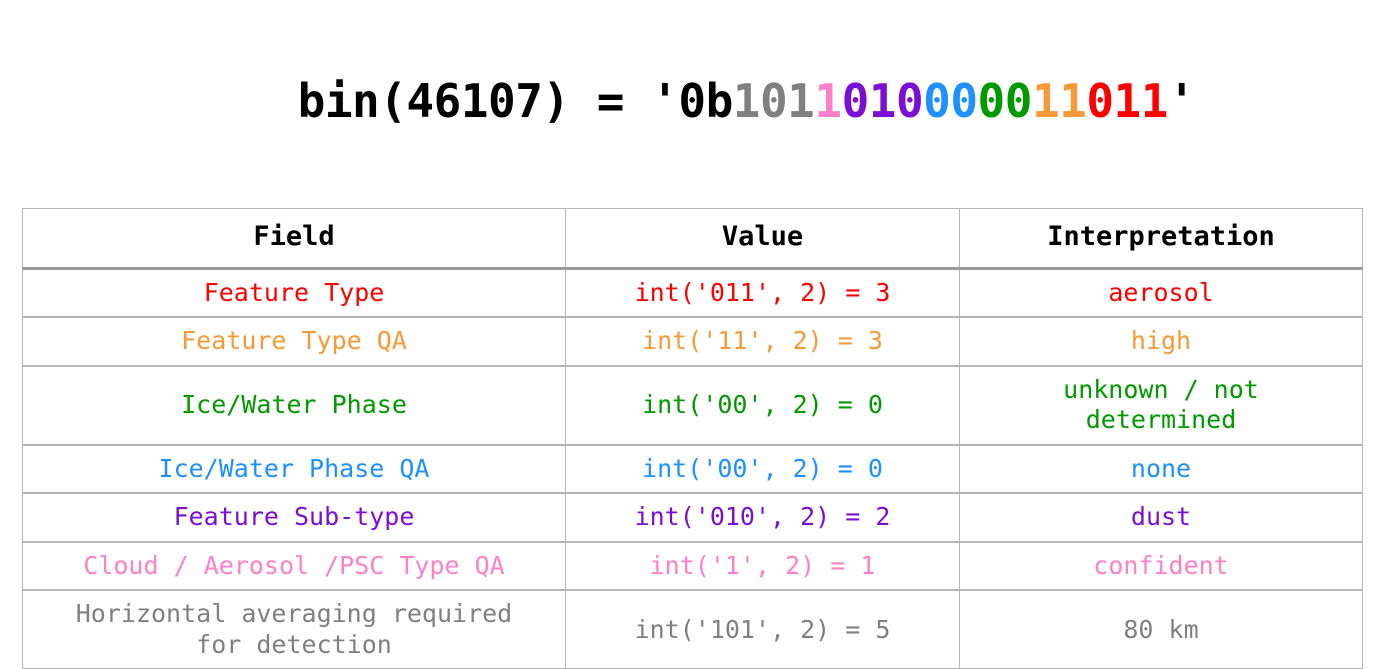 The width and height of the screenshot is (1384, 669). What do you see at coordinates (1161, 239) in the screenshot?
I see `column-header-interpretation: Interpretation` at bounding box center [1161, 239].